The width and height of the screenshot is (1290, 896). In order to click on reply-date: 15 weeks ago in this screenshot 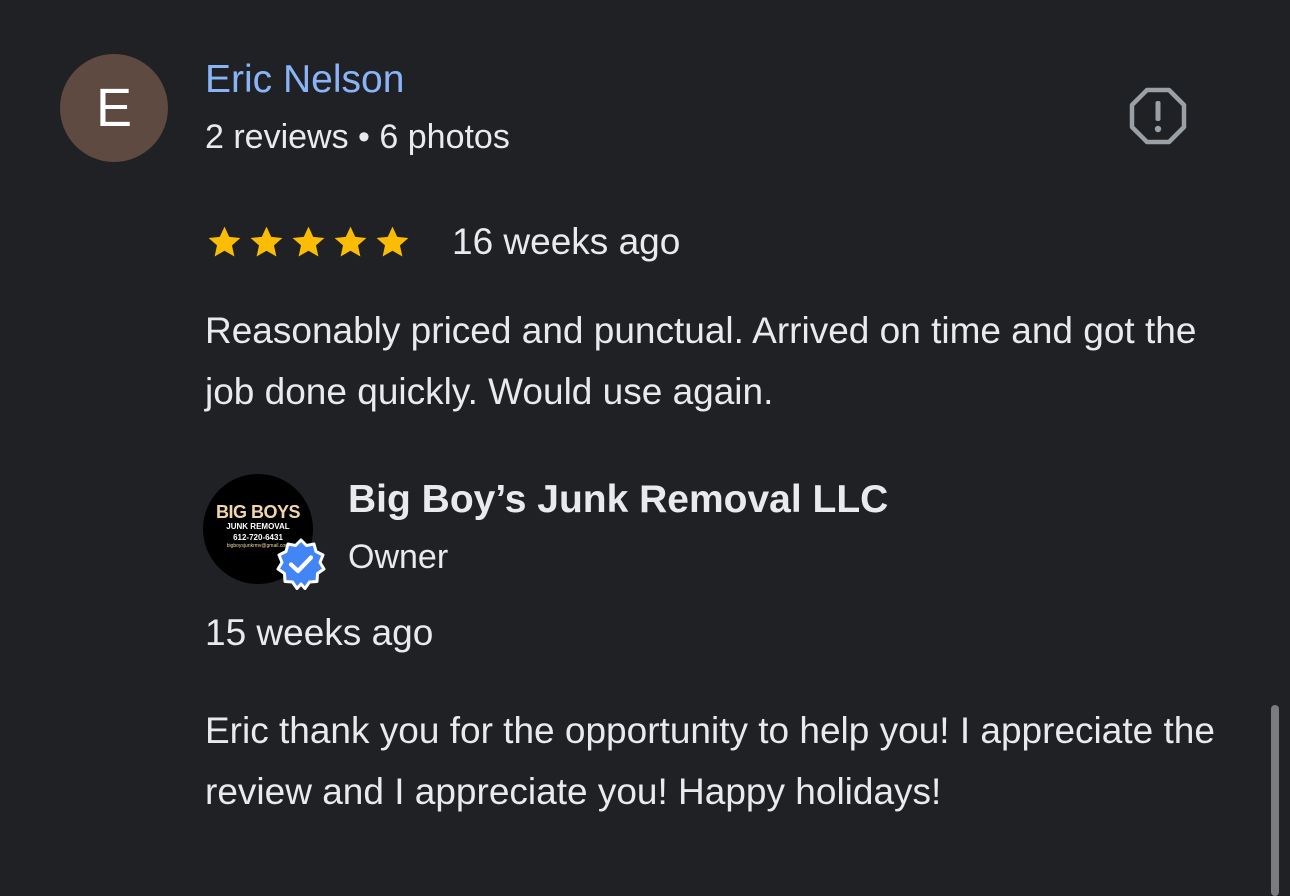, I will do `click(319, 632)`.